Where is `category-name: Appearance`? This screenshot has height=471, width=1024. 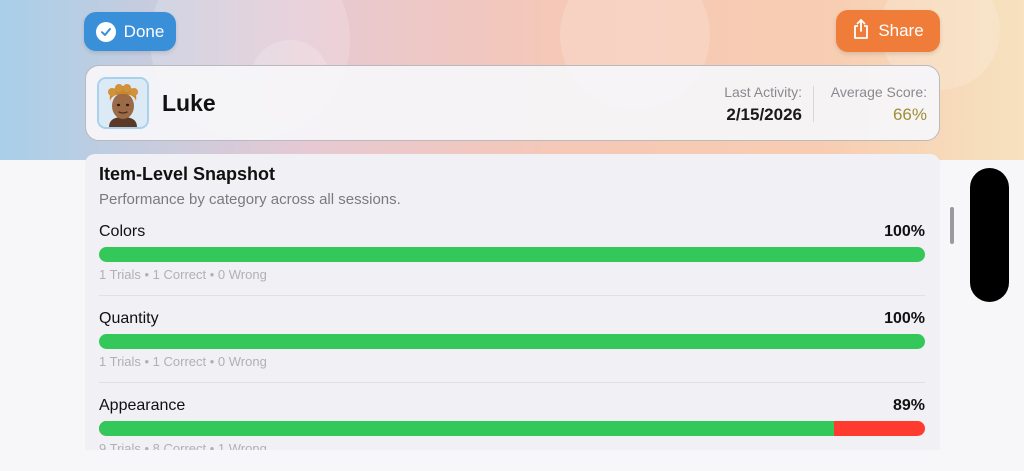
category-name: Appearance is located at coordinates (142, 405).